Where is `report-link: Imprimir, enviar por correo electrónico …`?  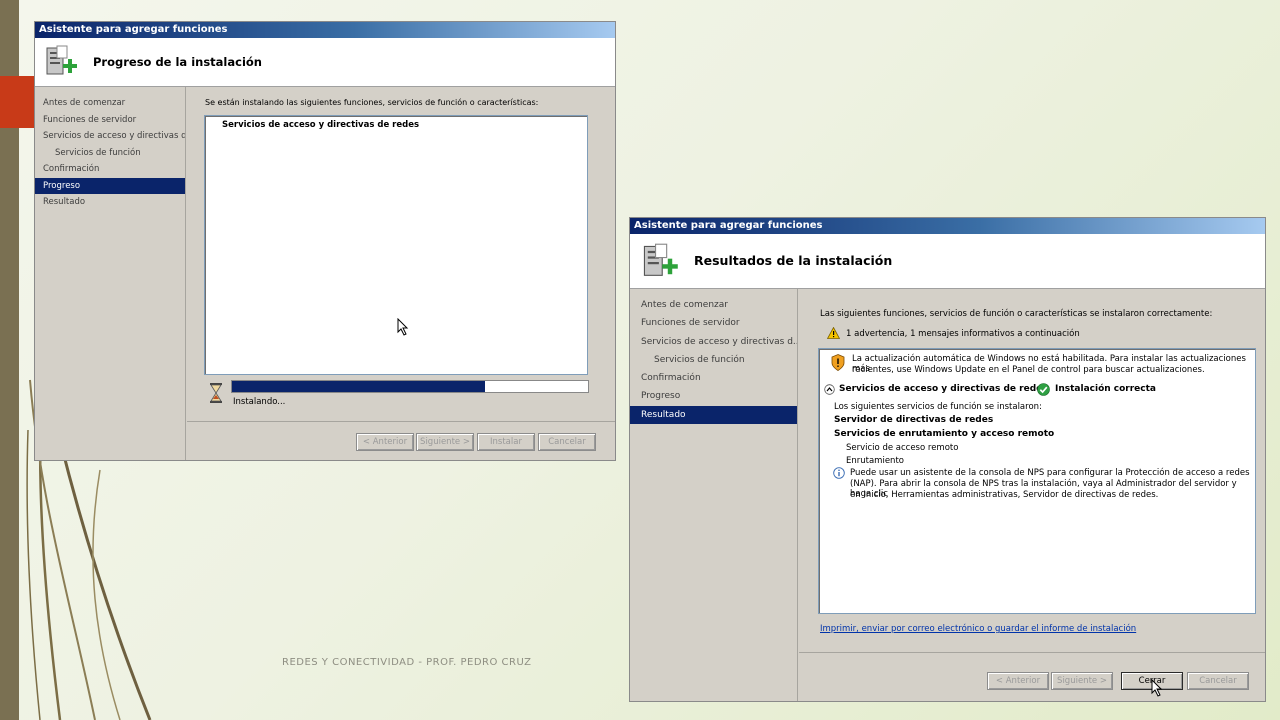
report-link: Imprimir, enviar por correo electrónico … is located at coordinates (978, 629).